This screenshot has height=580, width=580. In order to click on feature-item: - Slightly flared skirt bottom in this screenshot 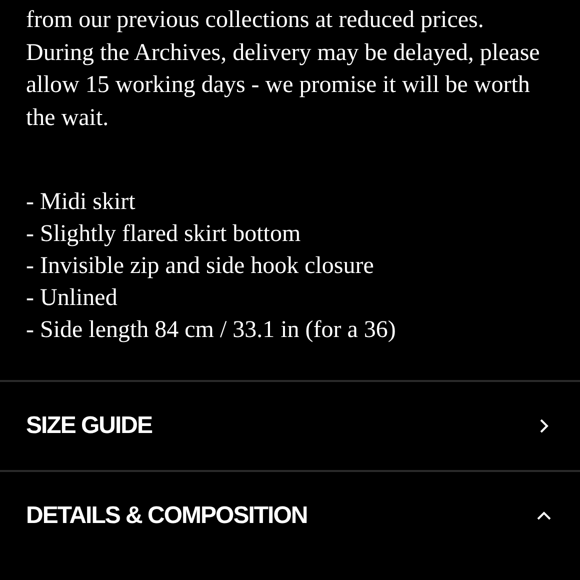, I will do `click(164, 234)`.